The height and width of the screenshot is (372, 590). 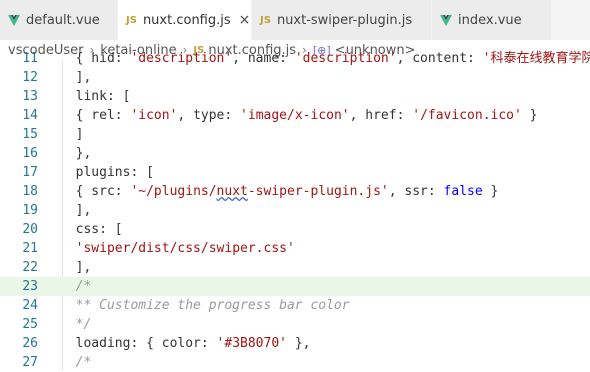 What do you see at coordinates (30, 58) in the screenshot?
I see `line-number: 11` at bounding box center [30, 58].